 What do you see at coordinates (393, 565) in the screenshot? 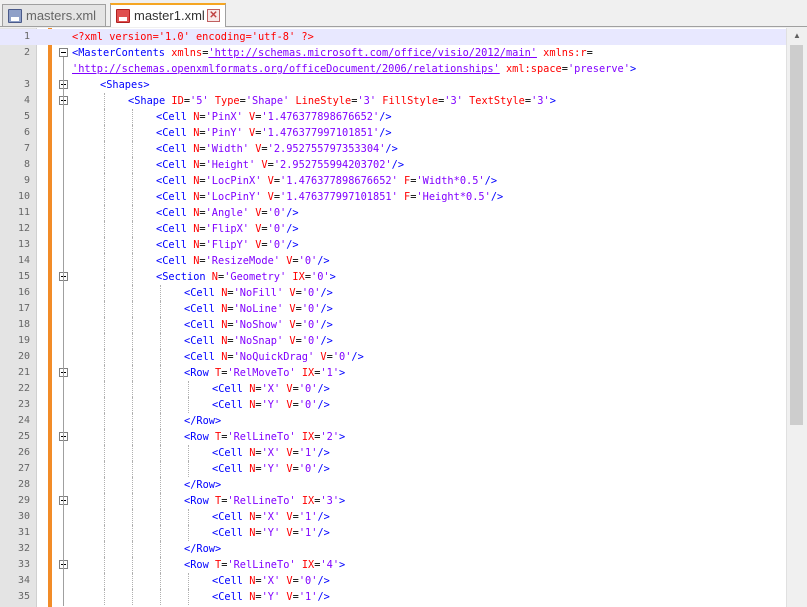
I see `code-line: 33 <Row T='RelLineTo' IX='4'>` at bounding box center [393, 565].